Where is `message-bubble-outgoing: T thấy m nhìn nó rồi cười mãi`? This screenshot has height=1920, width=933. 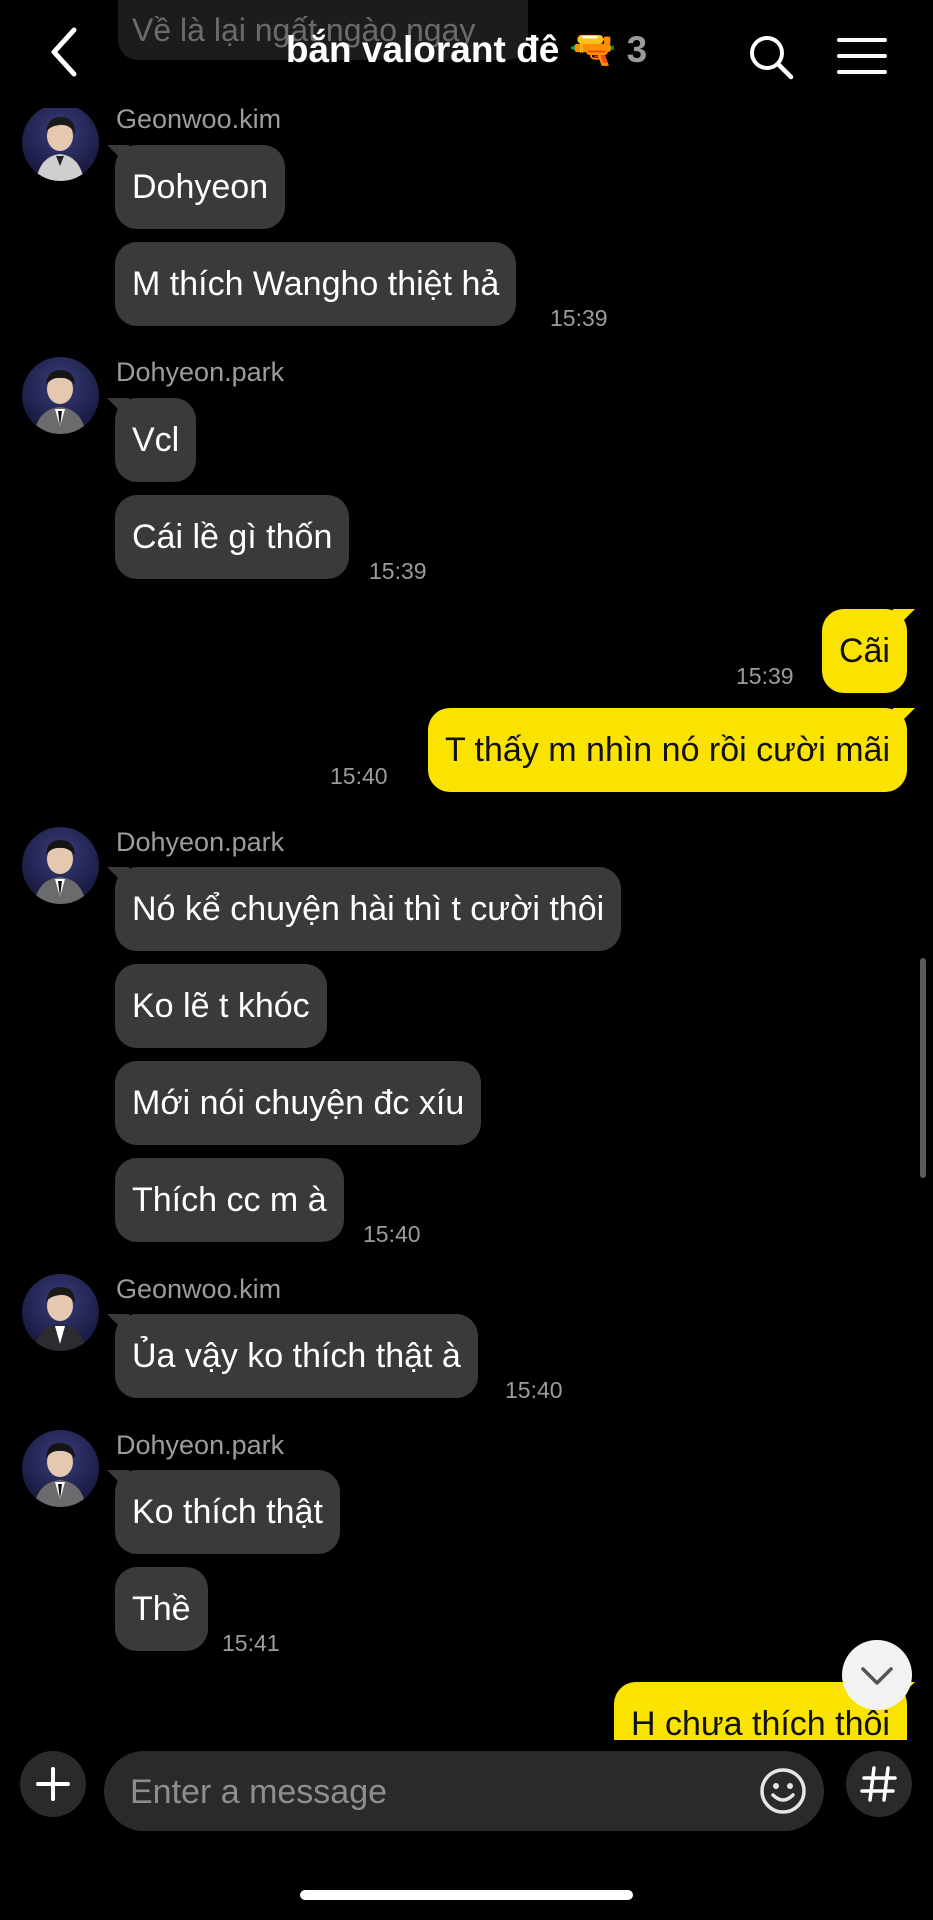
message-bubble-outgoing: T thấy m nhìn nó rồi cười mãi is located at coordinates (667, 750).